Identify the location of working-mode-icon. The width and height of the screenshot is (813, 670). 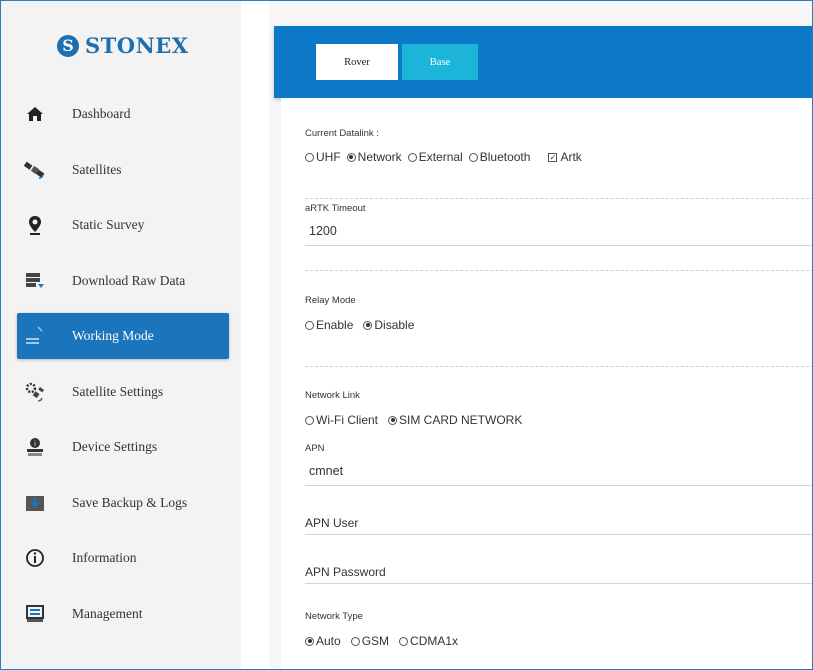
(35, 336).